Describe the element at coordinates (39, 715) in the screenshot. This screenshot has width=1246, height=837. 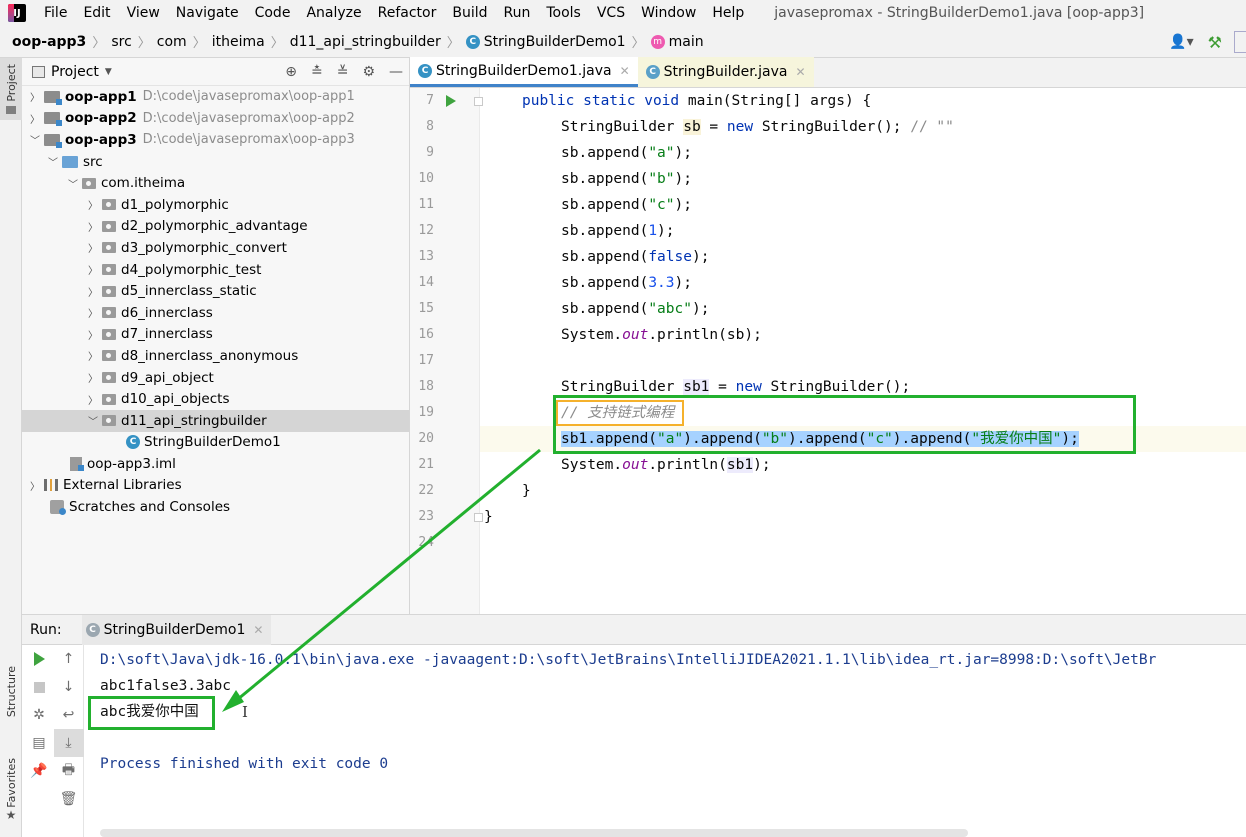
I see `debug-bug-icon: ✲` at that location.